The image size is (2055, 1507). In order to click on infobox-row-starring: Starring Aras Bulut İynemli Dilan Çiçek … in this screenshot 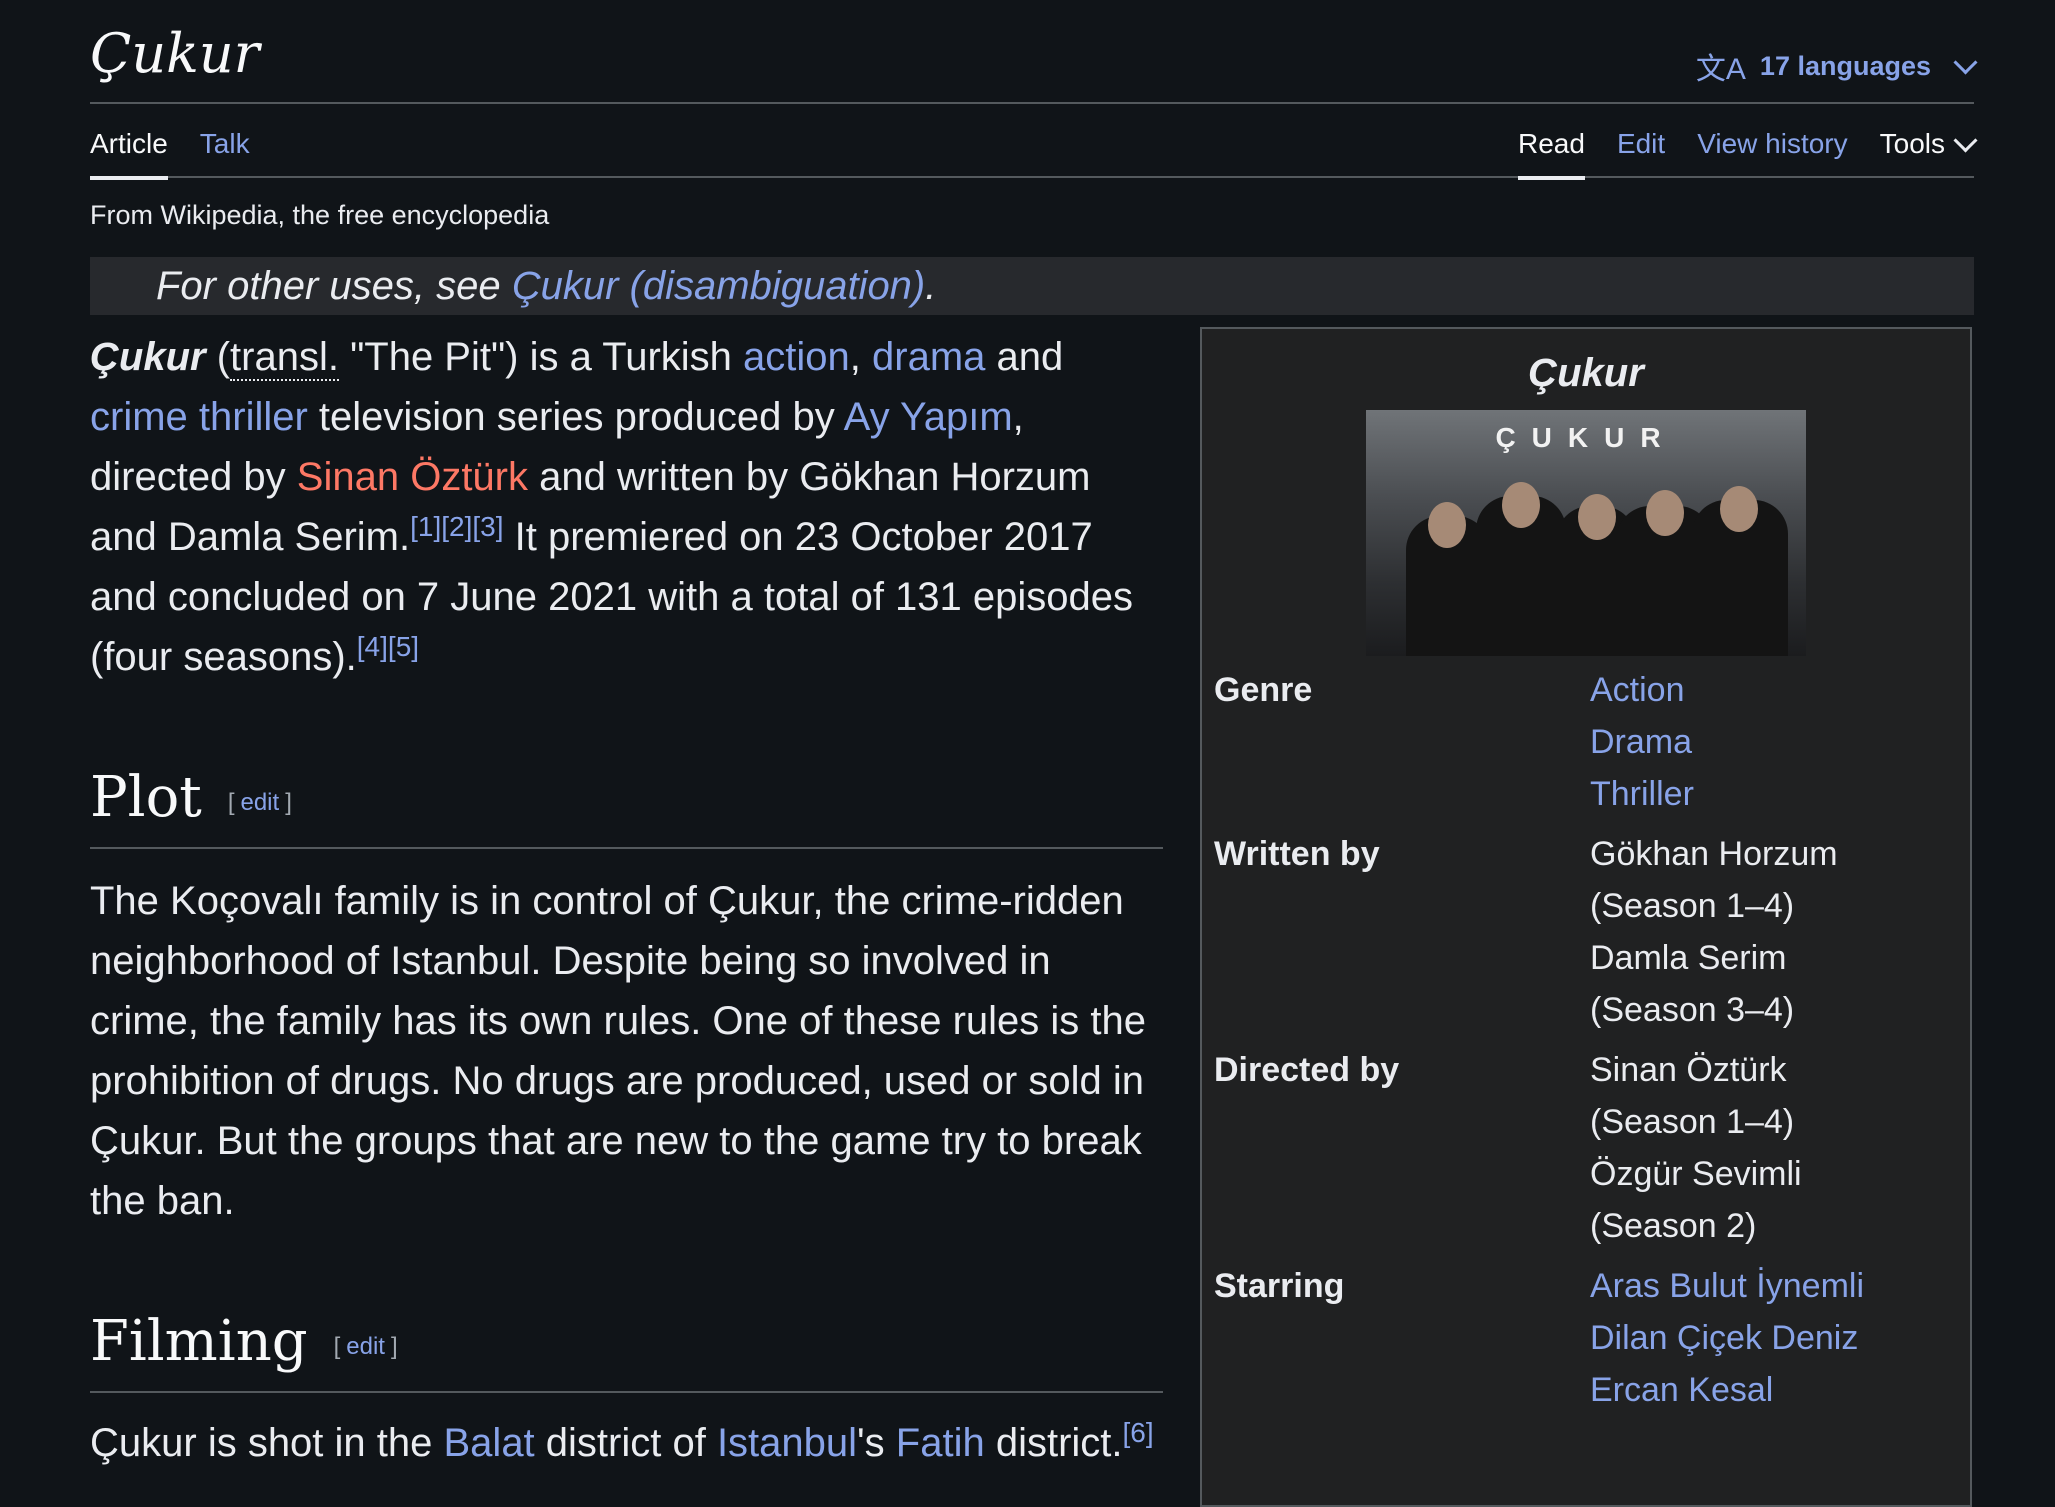, I will do `click(1586, 1338)`.